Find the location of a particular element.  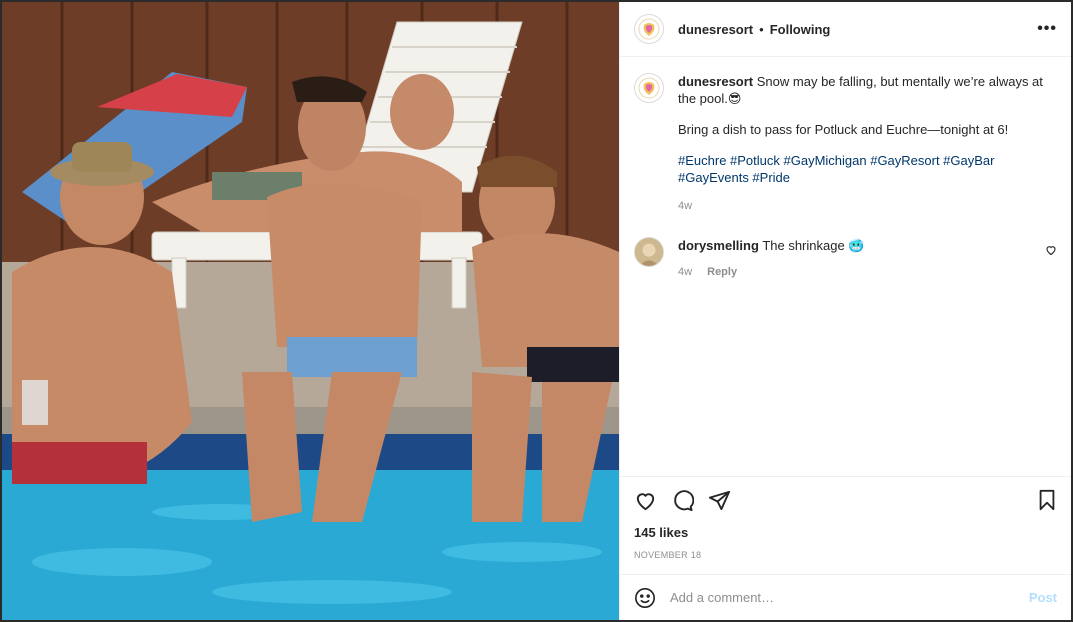

action-icons is located at coordinates (845, 500).